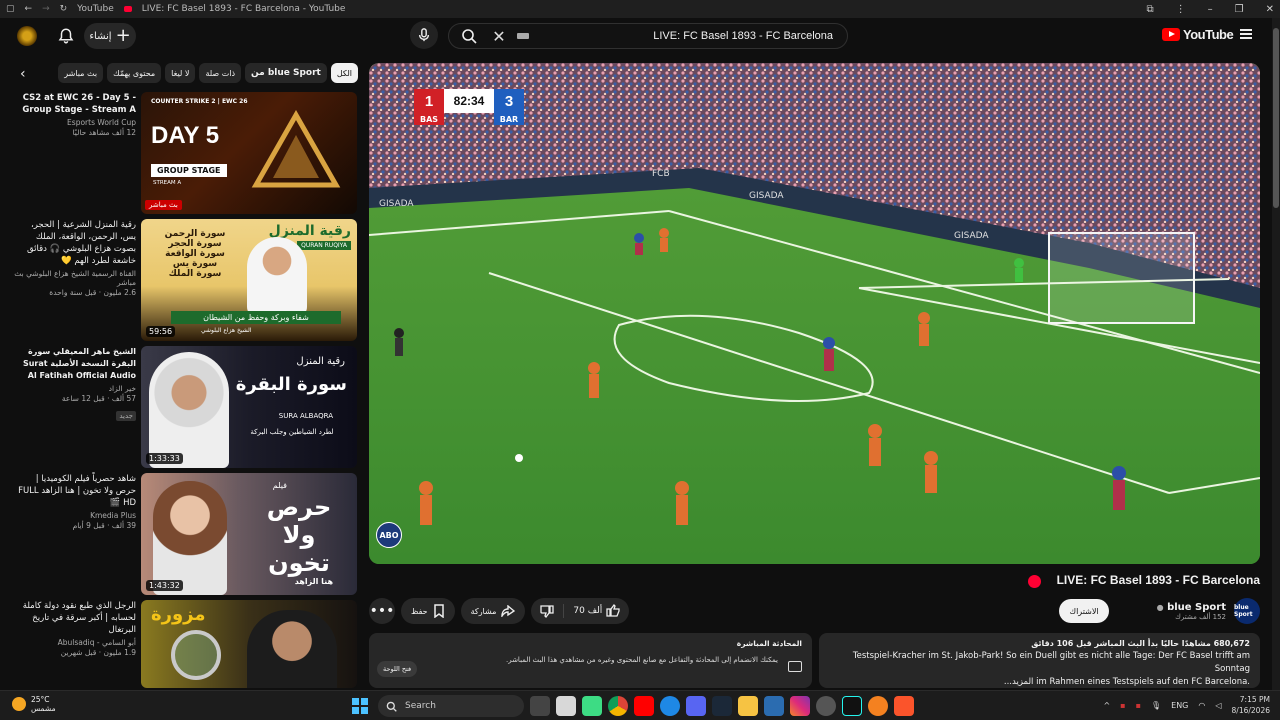  Describe the element at coordinates (110, 36) in the screenshot. I see `create-button: إنشاء +` at that location.